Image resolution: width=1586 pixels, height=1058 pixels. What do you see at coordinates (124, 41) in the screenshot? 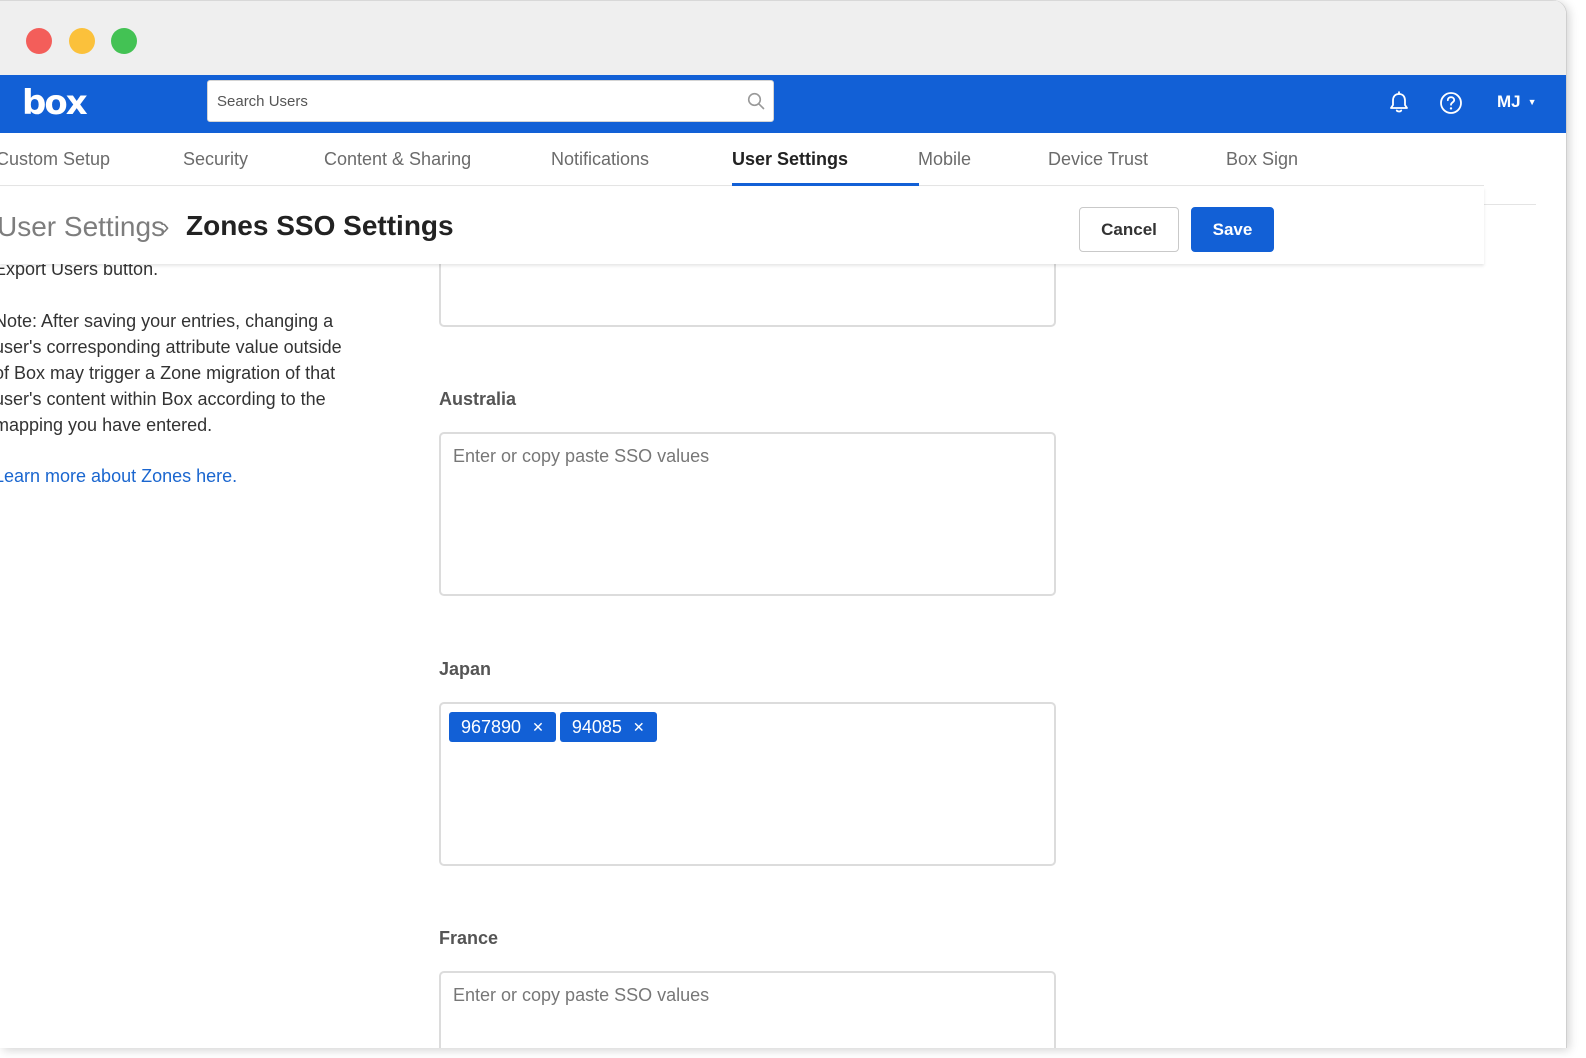
I see `maximize-window-button` at bounding box center [124, 41].